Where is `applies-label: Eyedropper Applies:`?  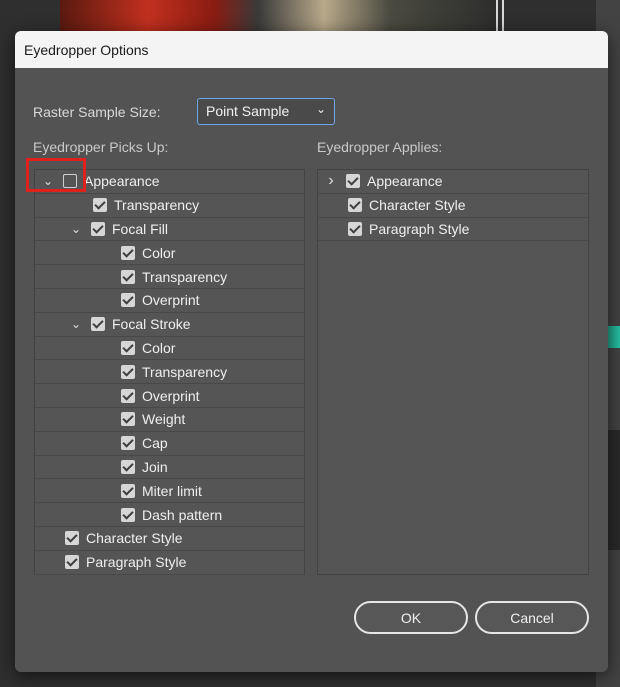
applies-label: Eyedropper Applies: is located at coordinates (380, 147).